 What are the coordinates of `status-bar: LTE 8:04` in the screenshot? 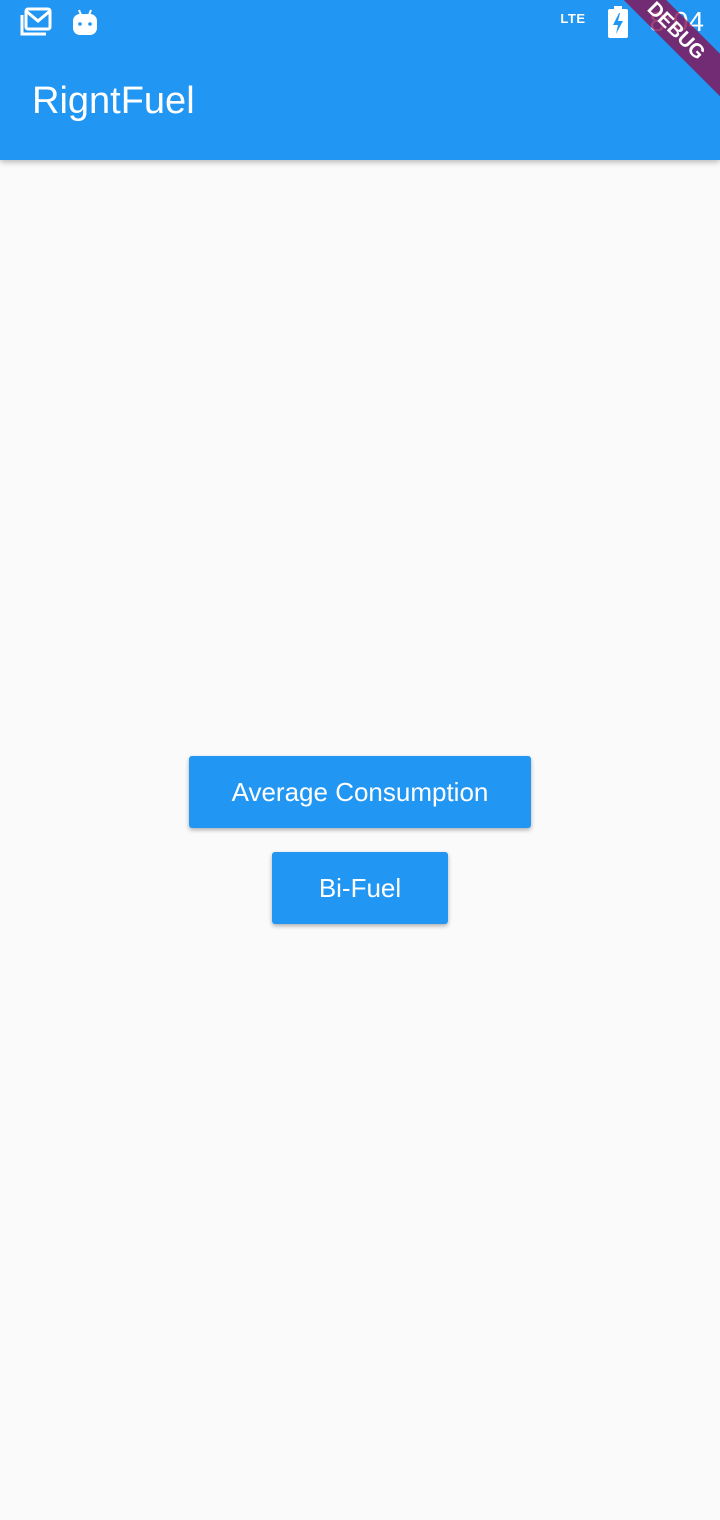 It's located at (360, 24).